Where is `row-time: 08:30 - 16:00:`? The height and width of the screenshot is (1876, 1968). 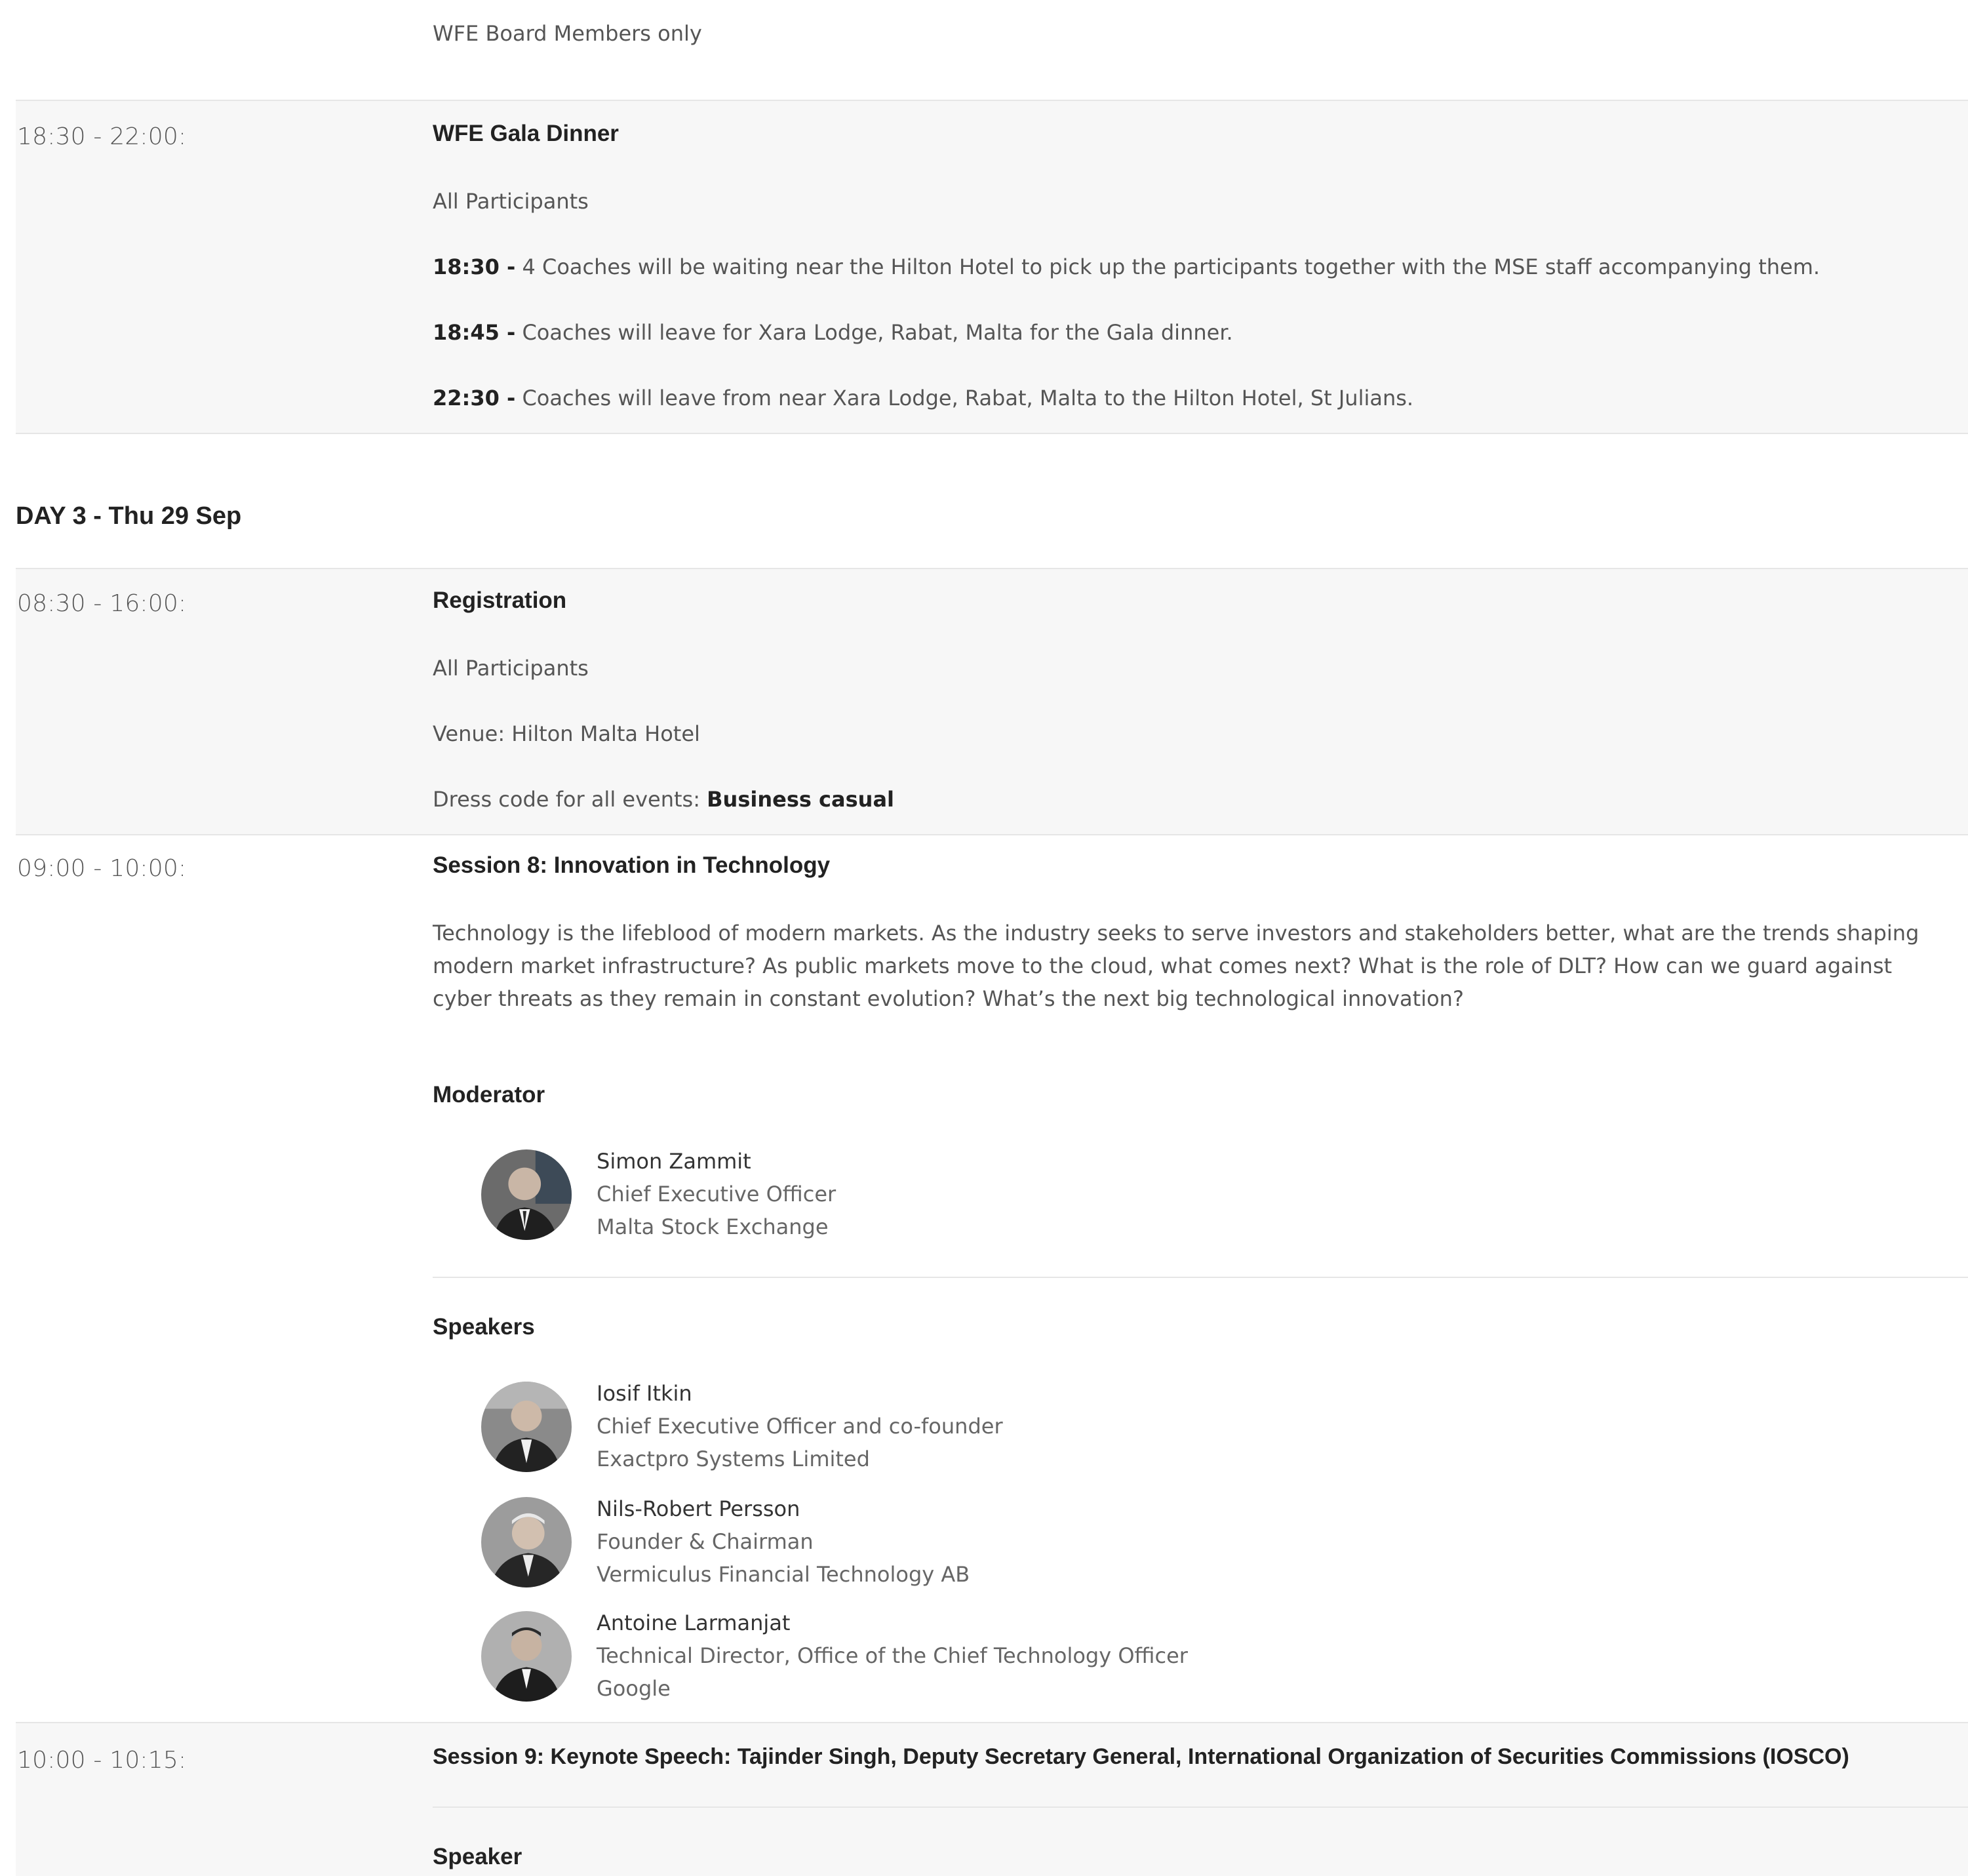 row-time: 08:30 - 16:00: is located at coordinates (102, 603).